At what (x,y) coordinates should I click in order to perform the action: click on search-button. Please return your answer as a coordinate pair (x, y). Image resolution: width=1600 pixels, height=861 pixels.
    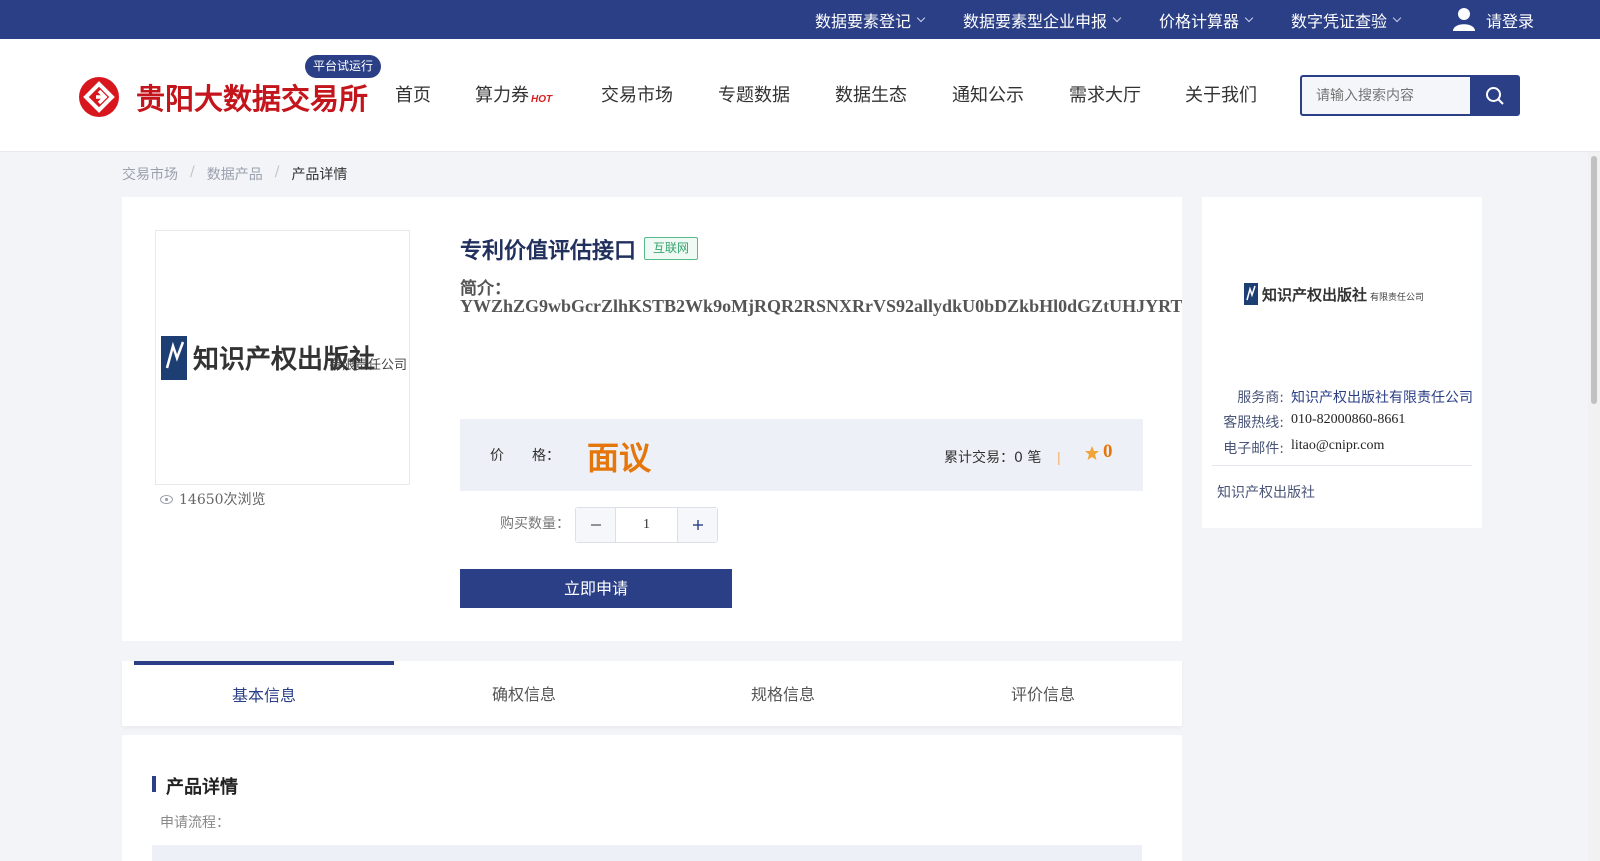
    Looking at the image, I should click on (1495, 95).